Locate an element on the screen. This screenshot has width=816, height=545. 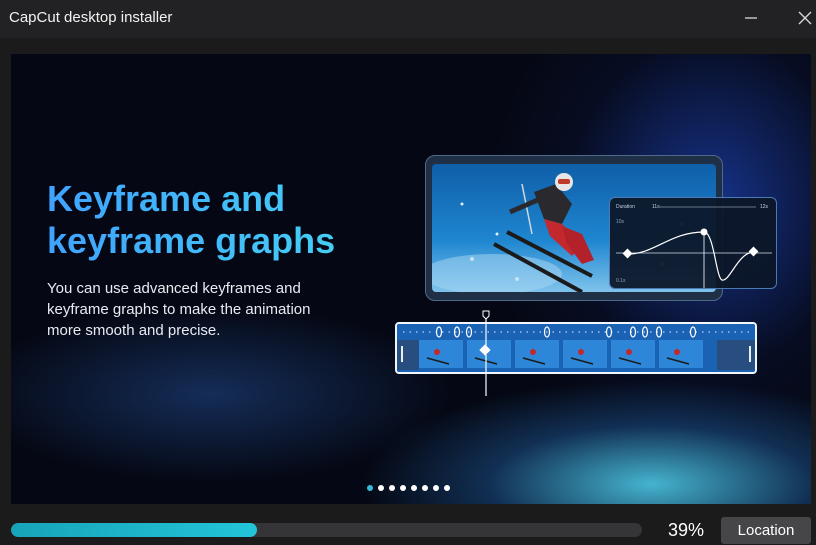
close-button is located at coordinates (805, 18).